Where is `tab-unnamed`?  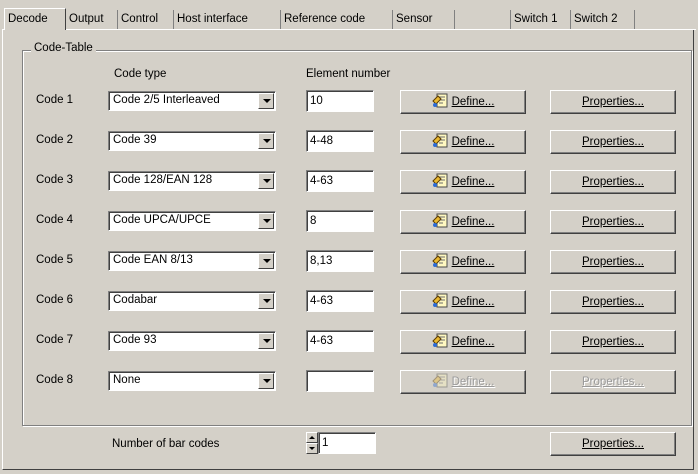
tab-unnamed is located at coordinates (483, 19).